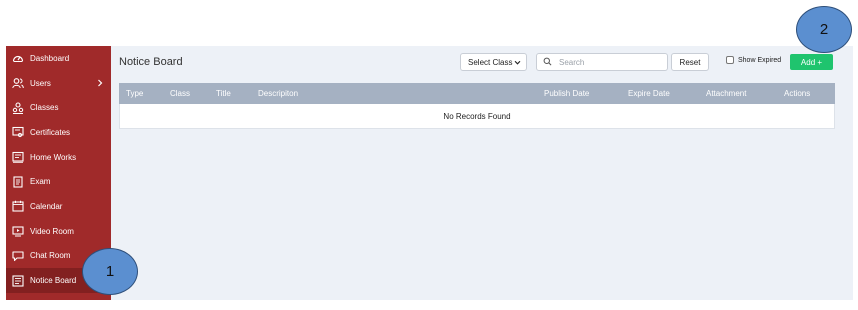 This screenshot has height=310, width=858. What do you see at coordinates (58, 181) in the screenshot?
I see `sidebar-item-exam: Exam` at bounding box center [58, 181].